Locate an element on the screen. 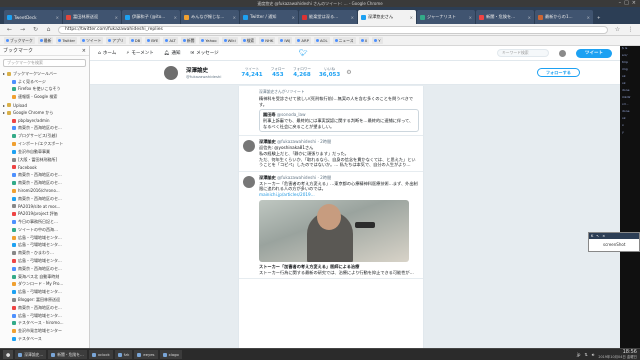 The image size is (640, 360). follow-button: フォローする is located at coordinates (558, 72).